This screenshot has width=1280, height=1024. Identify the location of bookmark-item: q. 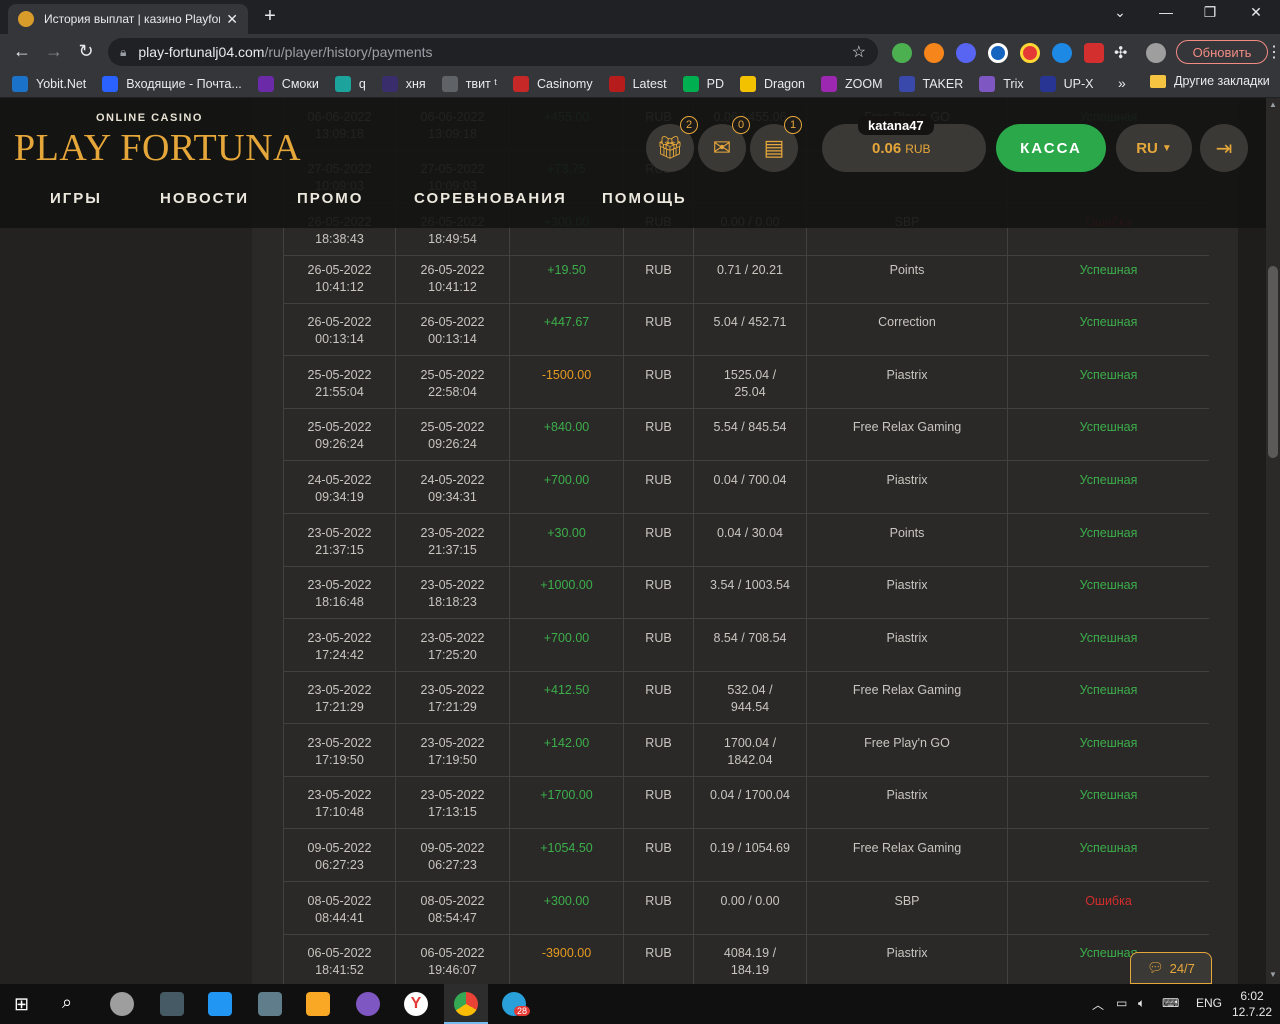
(350, 83).